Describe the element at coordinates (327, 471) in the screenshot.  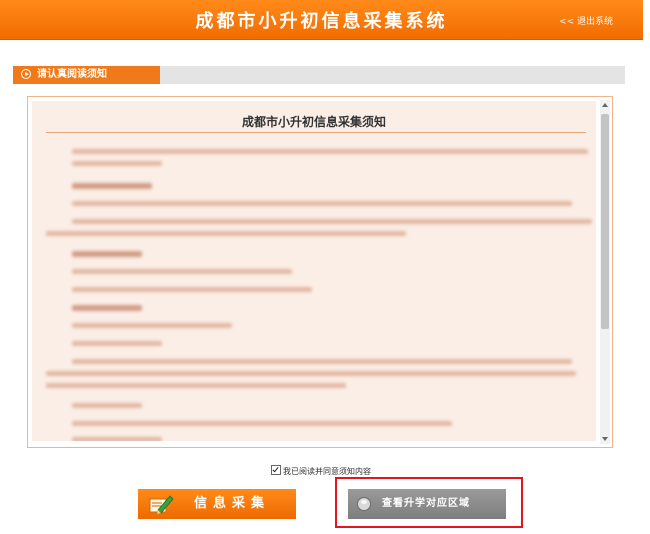
I see `agree-label: 我已阅读并同意须知内容` at that location.